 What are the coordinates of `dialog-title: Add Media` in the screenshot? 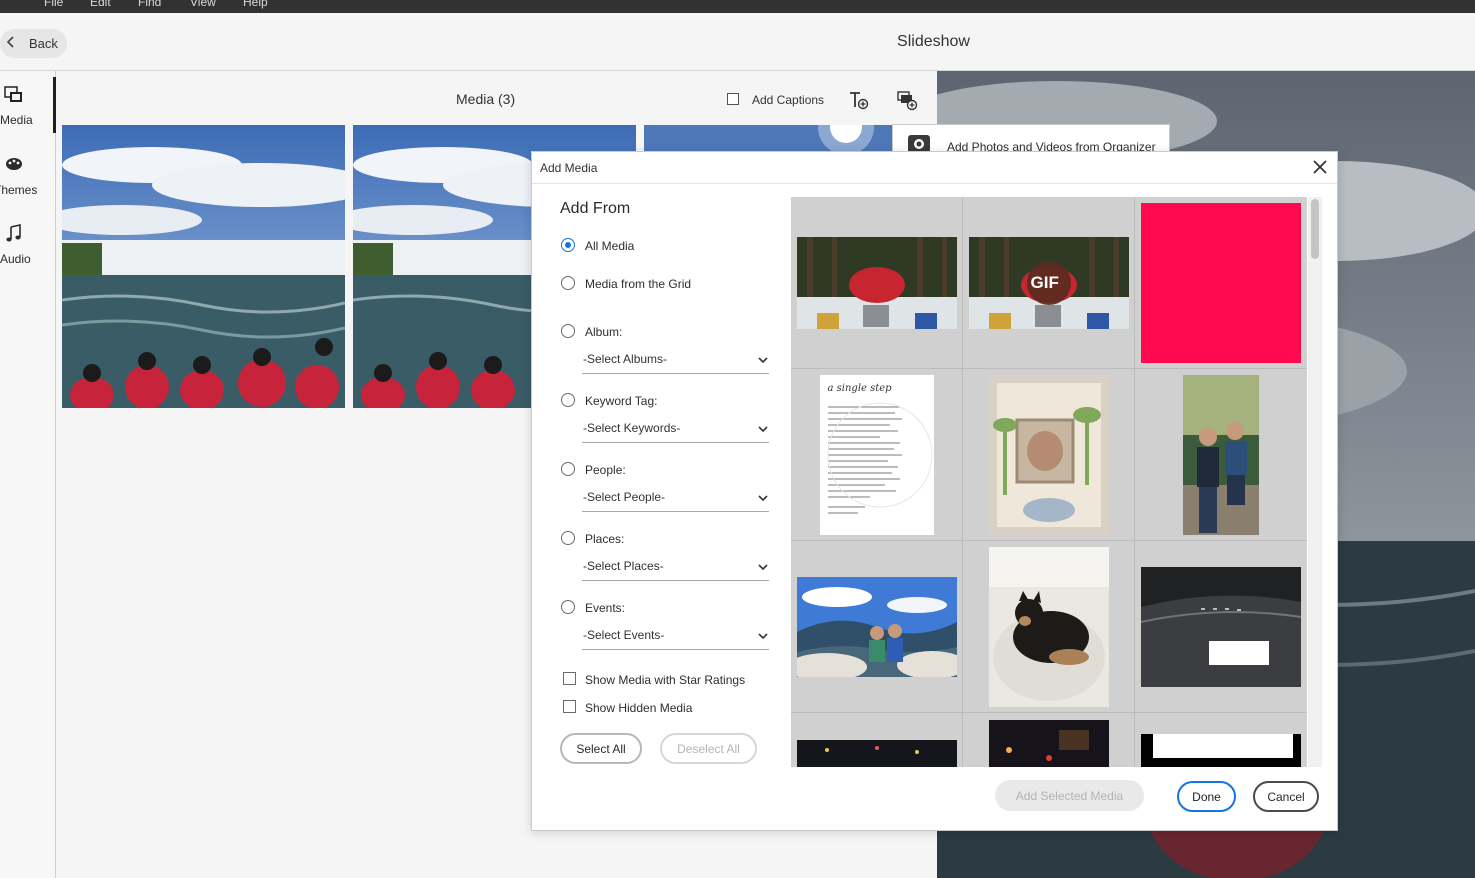 It's located at (569, 168).